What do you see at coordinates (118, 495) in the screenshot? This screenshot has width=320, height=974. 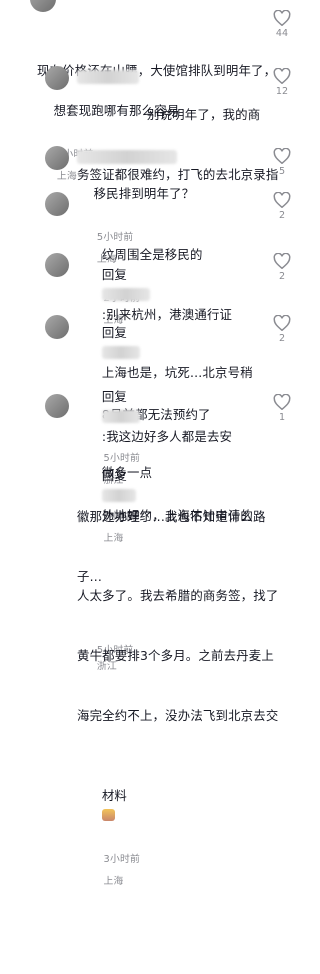 I see `reply-username` at bounding box center [118, 495].